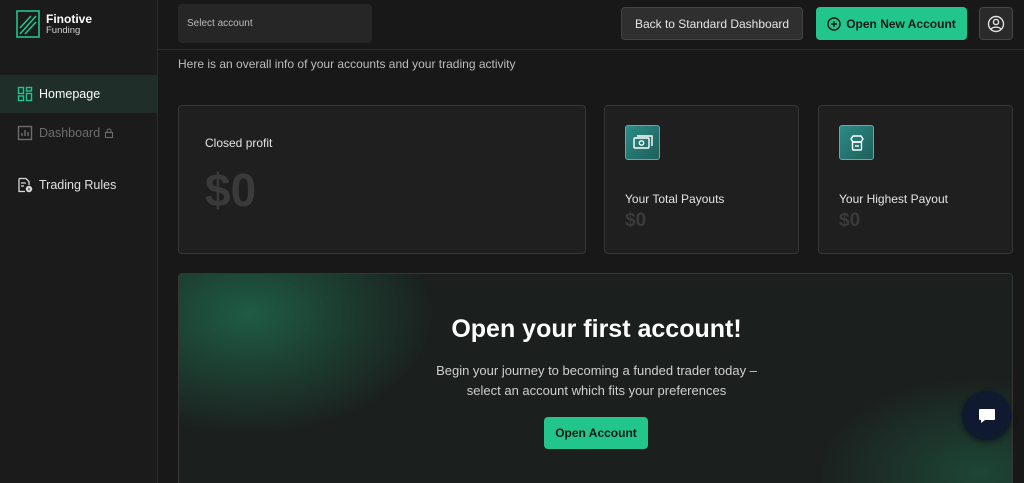 This screenshot has height=483, width=1024. Describe the element at coordinates (596, 433) in the screenshot. I see `open-account-button: Open Account` at that location.